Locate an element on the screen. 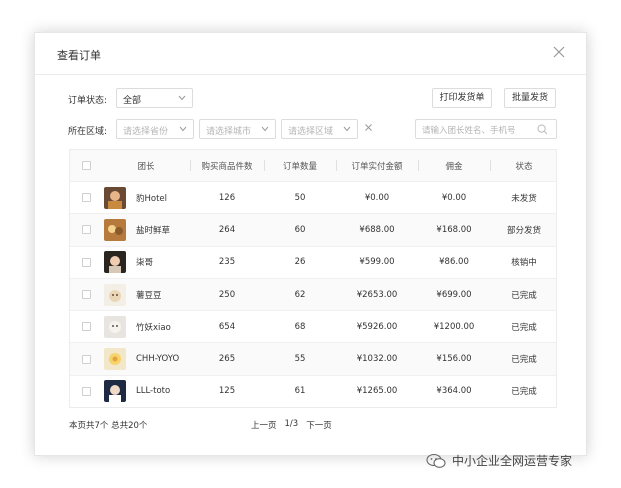 This screenshot has height=488, width=621. leader-name: 盐时鲜草 is located at coordinates (153, 230).